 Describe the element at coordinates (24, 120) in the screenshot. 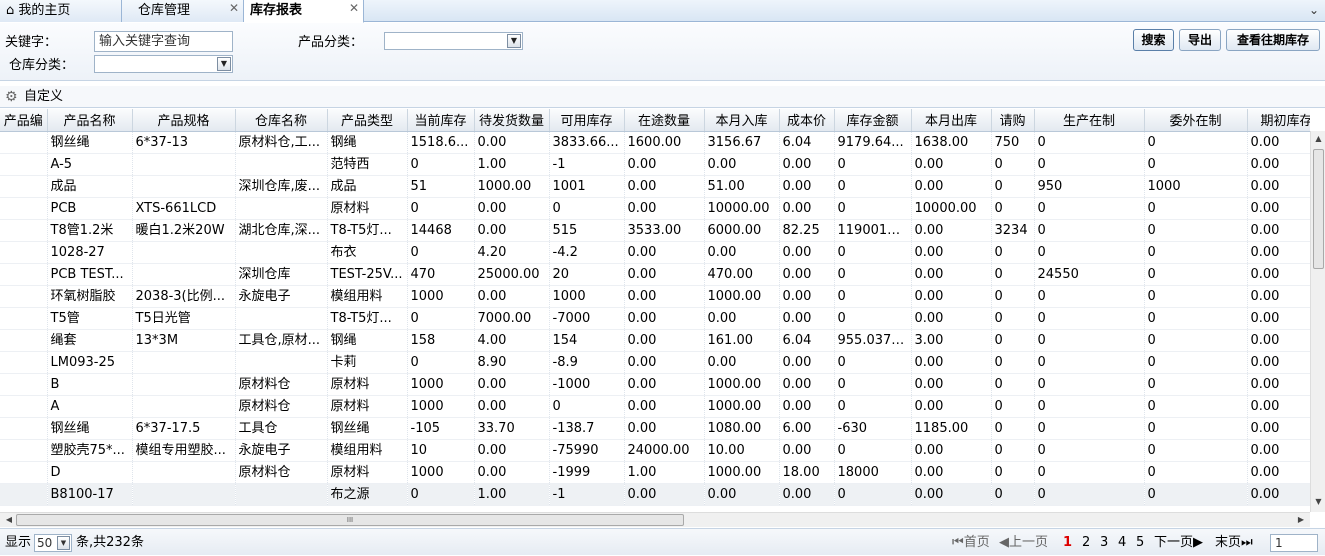

I see `column-header: 产品编` at that location.